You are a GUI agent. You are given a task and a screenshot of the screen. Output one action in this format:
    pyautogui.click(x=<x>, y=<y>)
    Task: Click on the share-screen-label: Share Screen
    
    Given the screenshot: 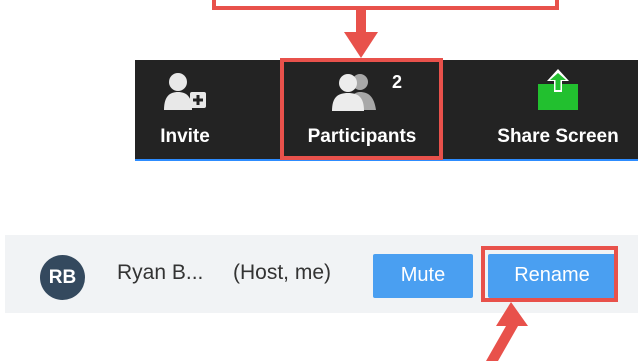 What is the action you would take?
    pyautogui.click(x=558, y=136)
    